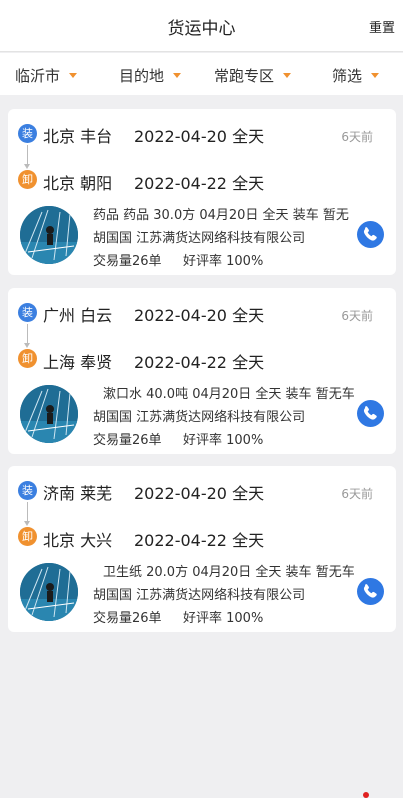  I want to click on cargo-details: 卫生纸 20.0方 04月20日 全天 装车 暂无车, so click(229, 572).